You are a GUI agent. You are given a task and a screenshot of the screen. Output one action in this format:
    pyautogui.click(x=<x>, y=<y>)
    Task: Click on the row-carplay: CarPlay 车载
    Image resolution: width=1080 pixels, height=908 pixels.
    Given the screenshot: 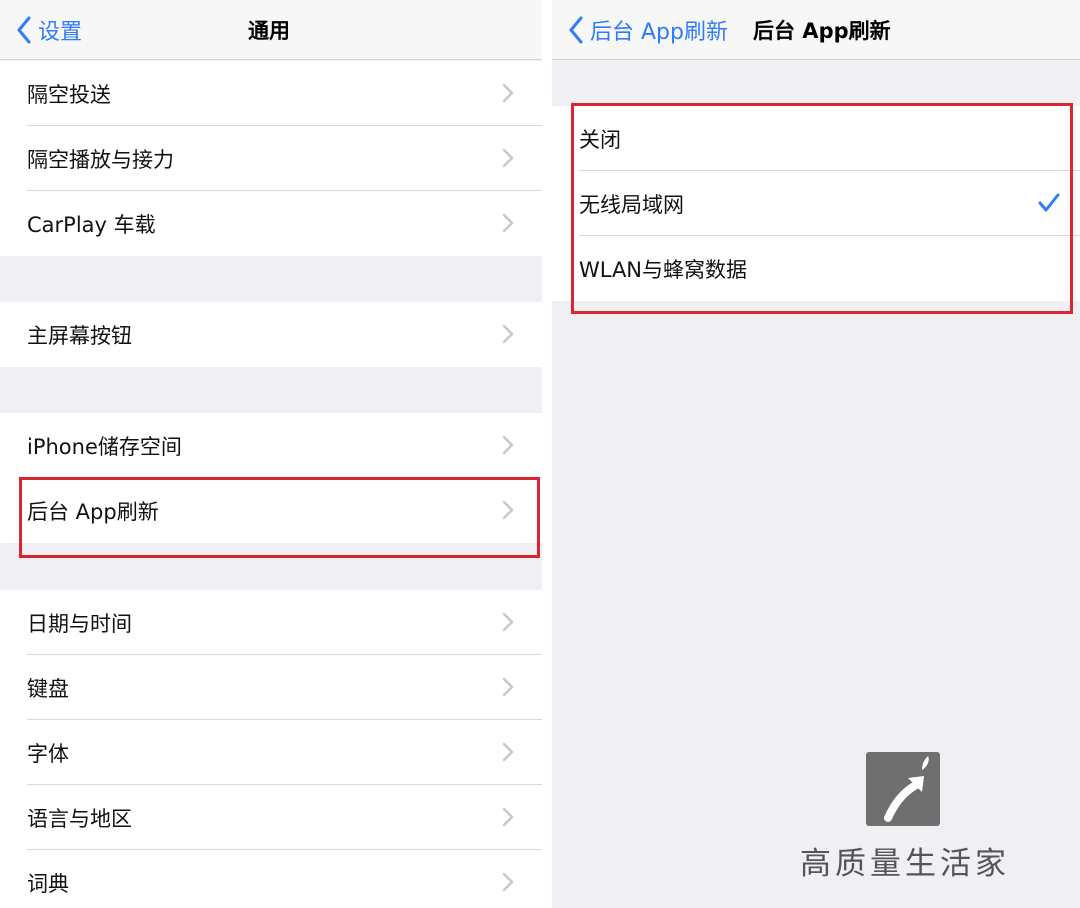 What is the action you would take?
    pyautogui.click(x=271, y=223)
    